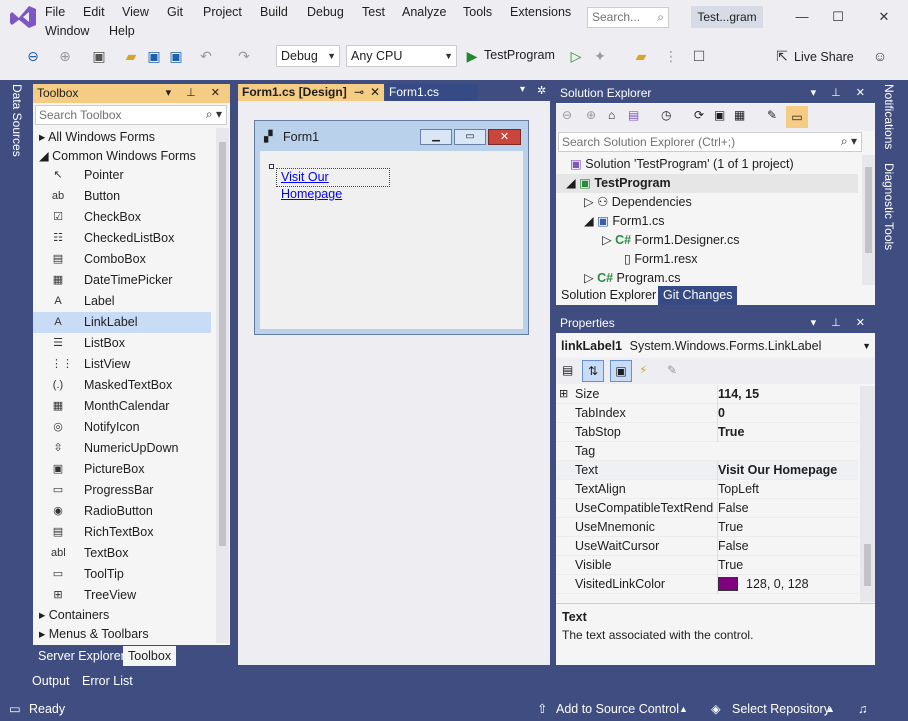 This screenshot has width=908, height=721. Describe the element at coordinates (707, 489) in the screenshot. I see `property-row-textalign: TextAlign TopLeft` at that location.